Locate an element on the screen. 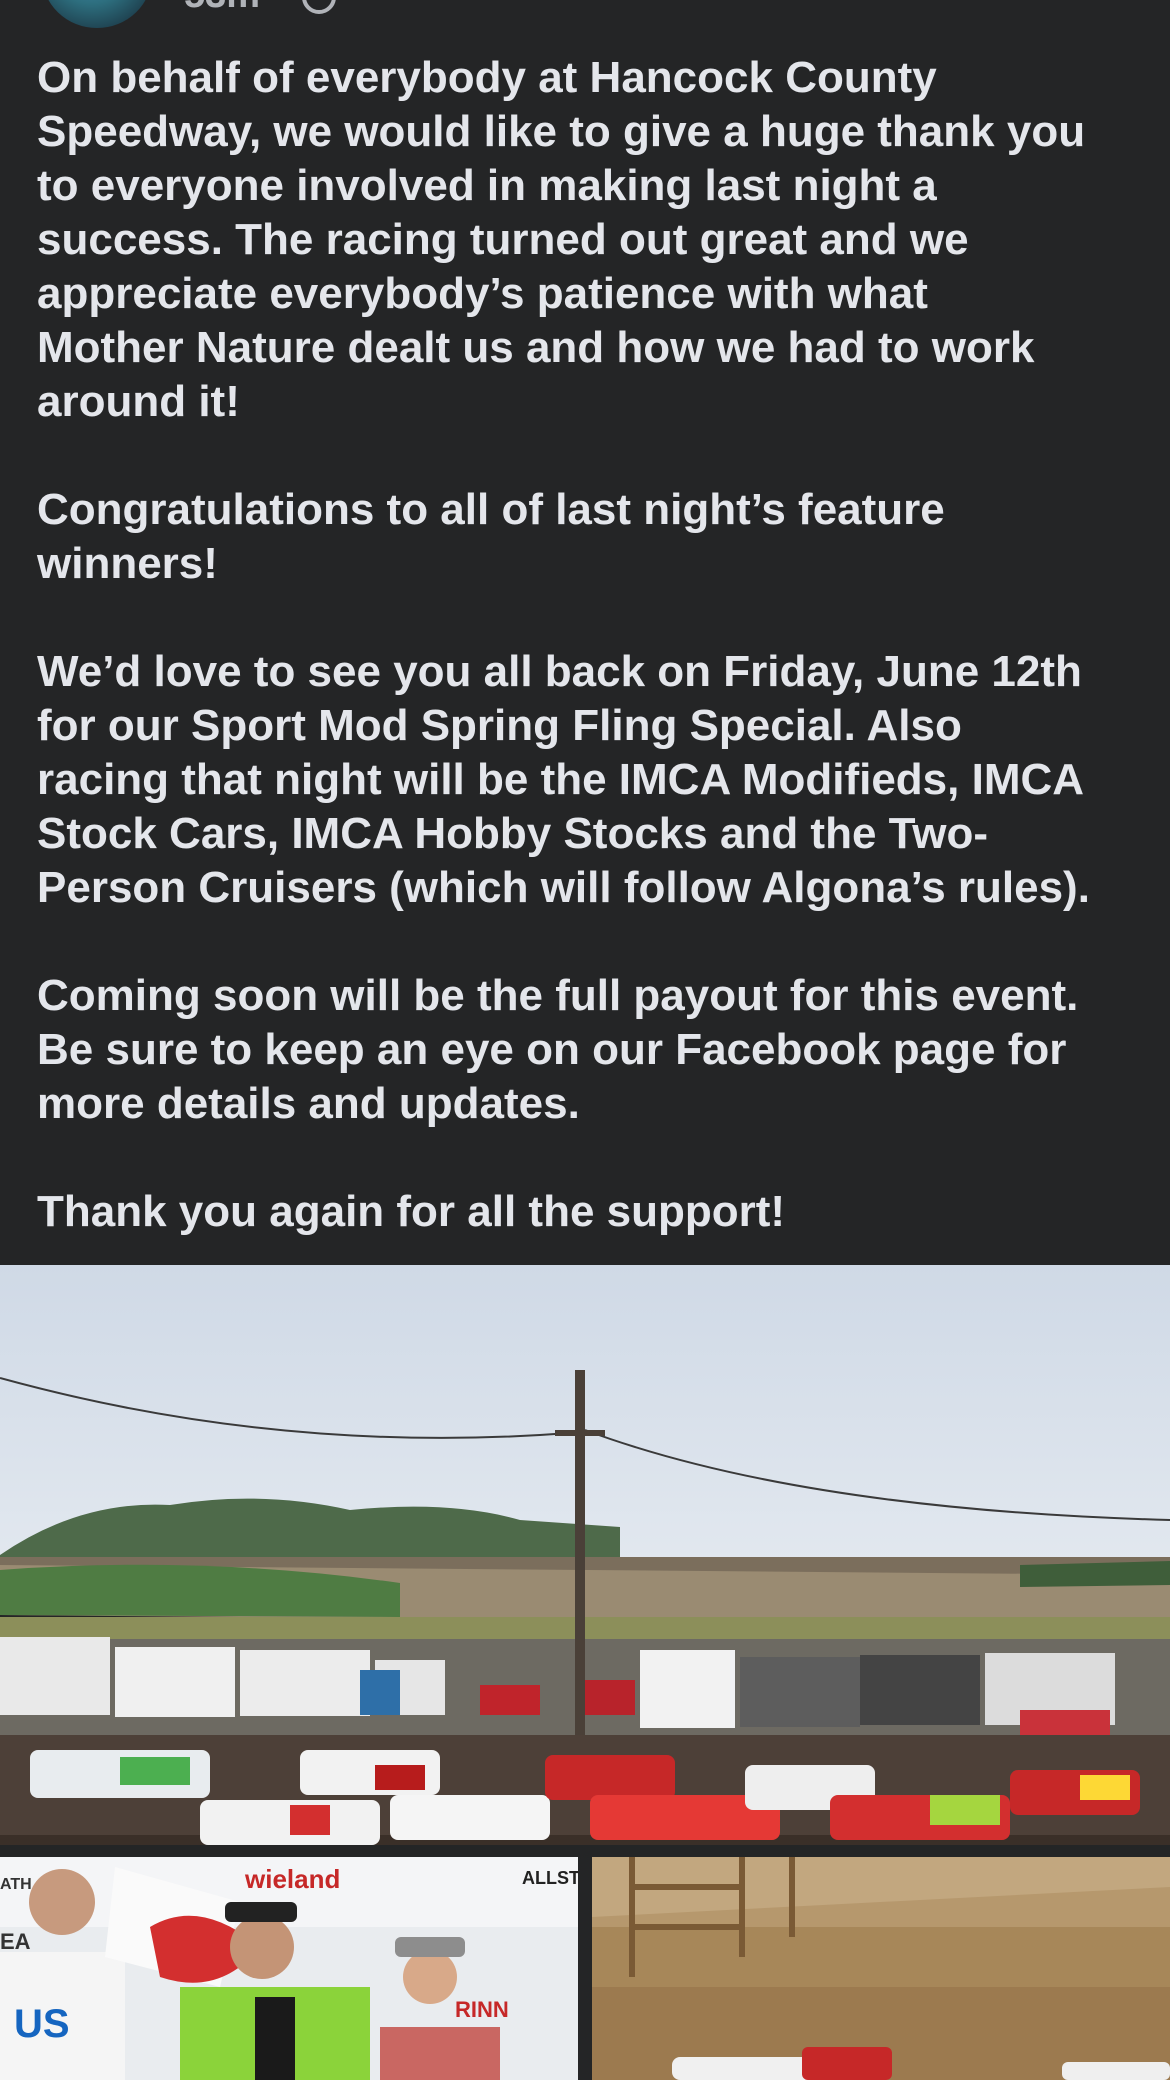 This screenshot has height=2080, width=1170. post-time: 53m is located at coordinates (222, 8).